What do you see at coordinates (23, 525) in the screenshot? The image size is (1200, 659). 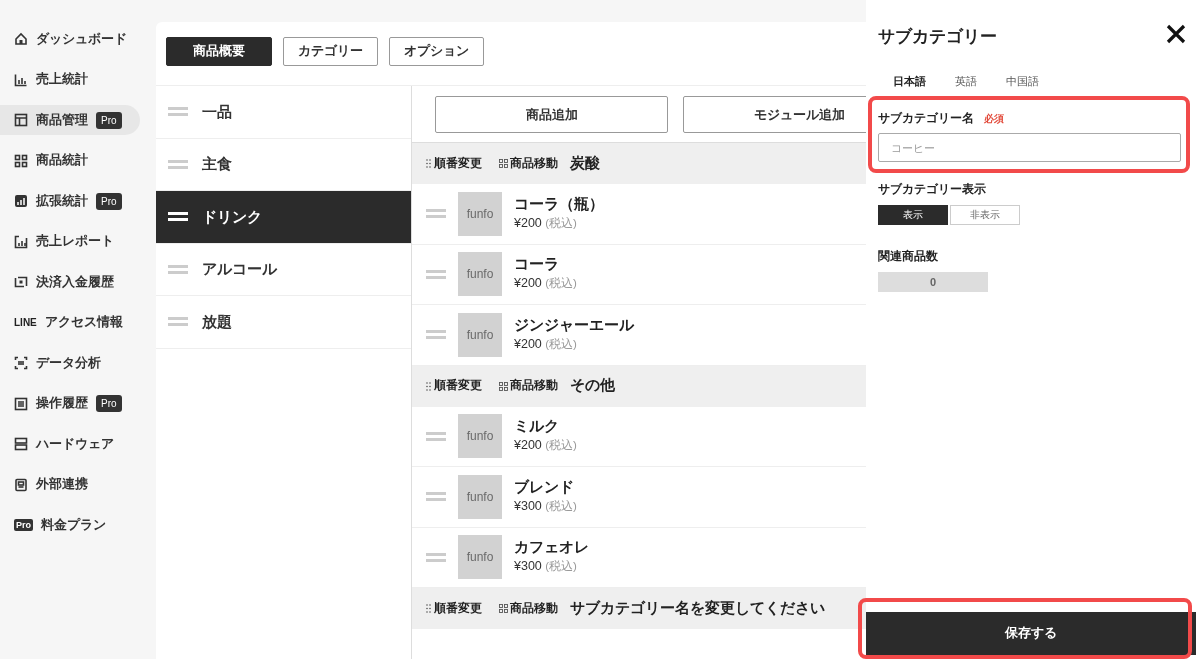 I see `logo-icon: Pro` at bounding box center [23, 525].